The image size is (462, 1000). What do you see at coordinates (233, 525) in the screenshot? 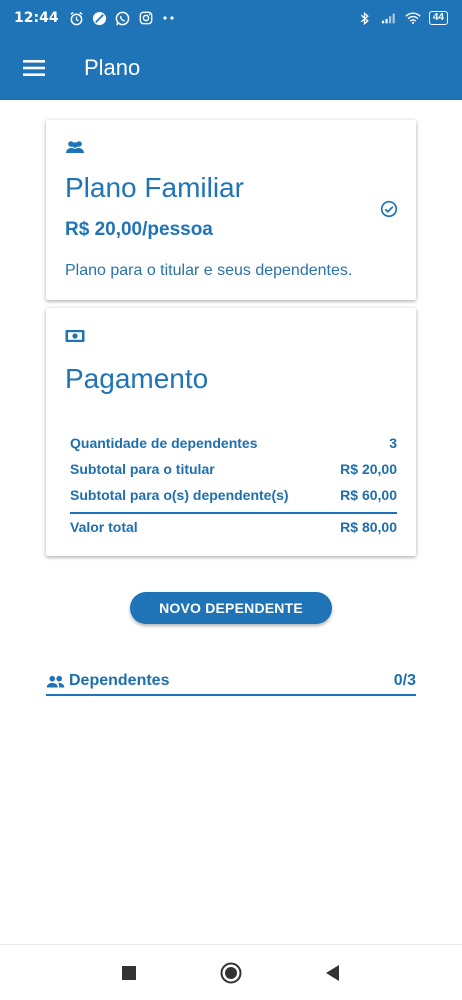
I see `total-row: Valor total R$ 80,00` at bounding box center [233, 525].